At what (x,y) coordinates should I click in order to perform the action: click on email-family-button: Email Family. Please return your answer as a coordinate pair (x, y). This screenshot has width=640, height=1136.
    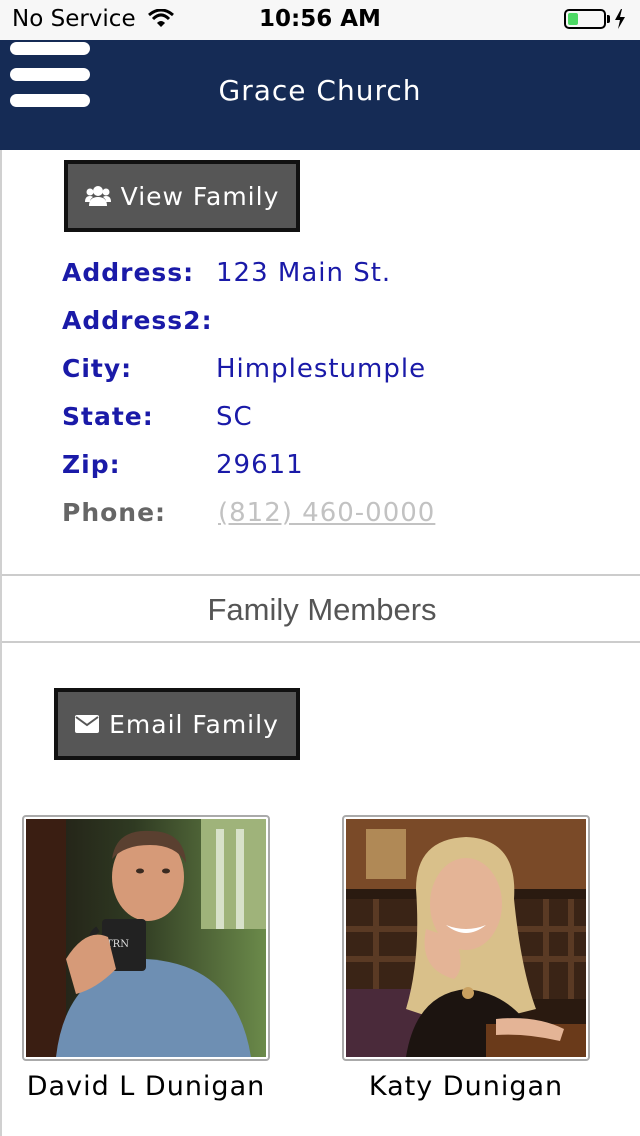
    Looking at the image, I should click on (177, 724).